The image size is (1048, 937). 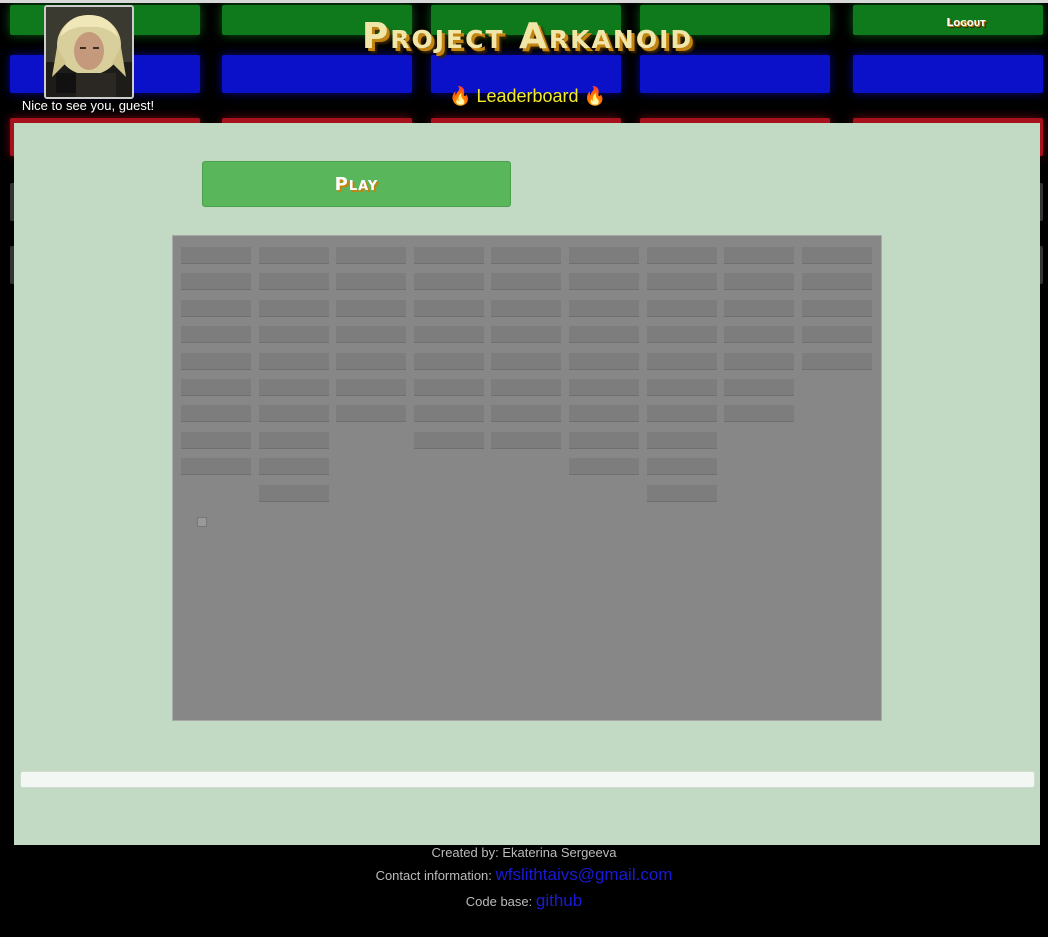 I want to click on play-button: Play, so click(x=356, y=184).